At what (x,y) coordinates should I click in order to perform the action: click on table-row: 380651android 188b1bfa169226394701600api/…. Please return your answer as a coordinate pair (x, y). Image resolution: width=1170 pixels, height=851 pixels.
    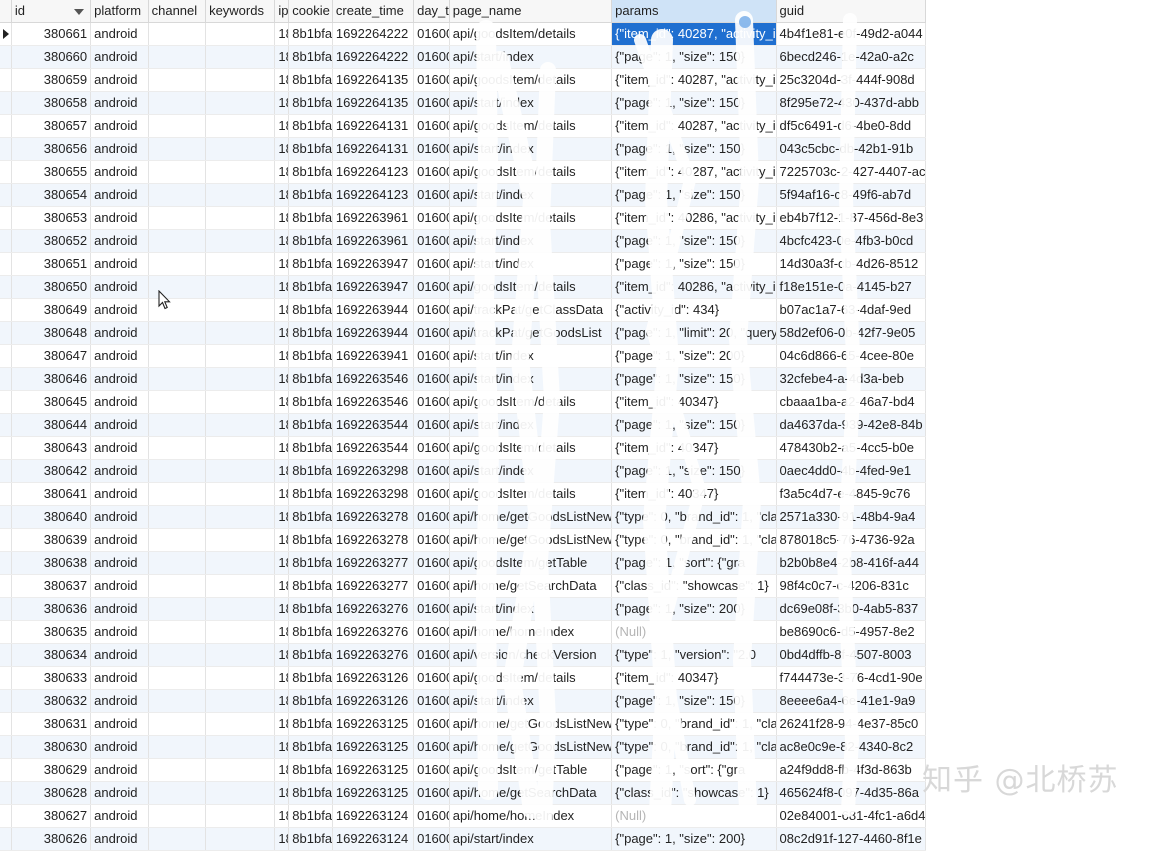
    Looking at the image, I should click on (463, 264).